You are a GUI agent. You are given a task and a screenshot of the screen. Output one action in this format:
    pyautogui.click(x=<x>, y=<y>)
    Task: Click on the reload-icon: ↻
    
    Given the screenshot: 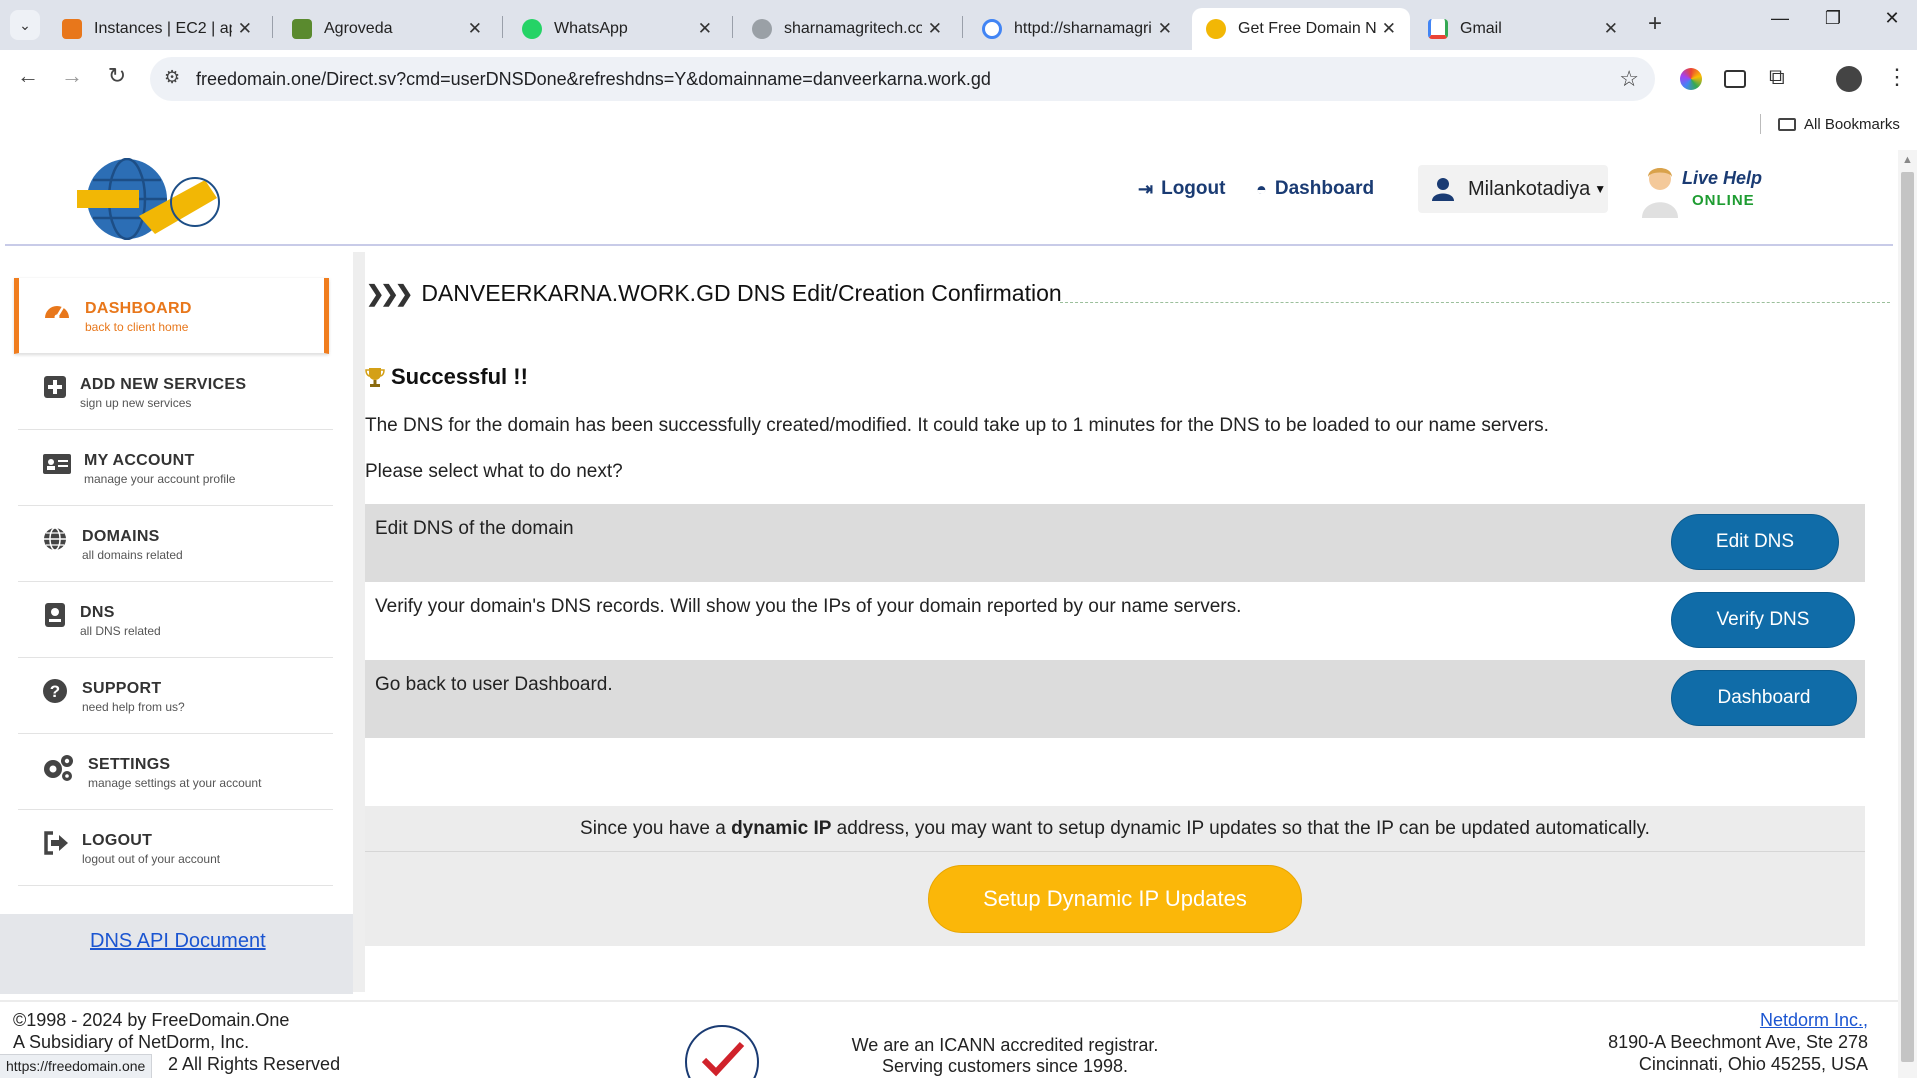 What is the action you would take?
    pyautogui.click(x=117, y=76)
    